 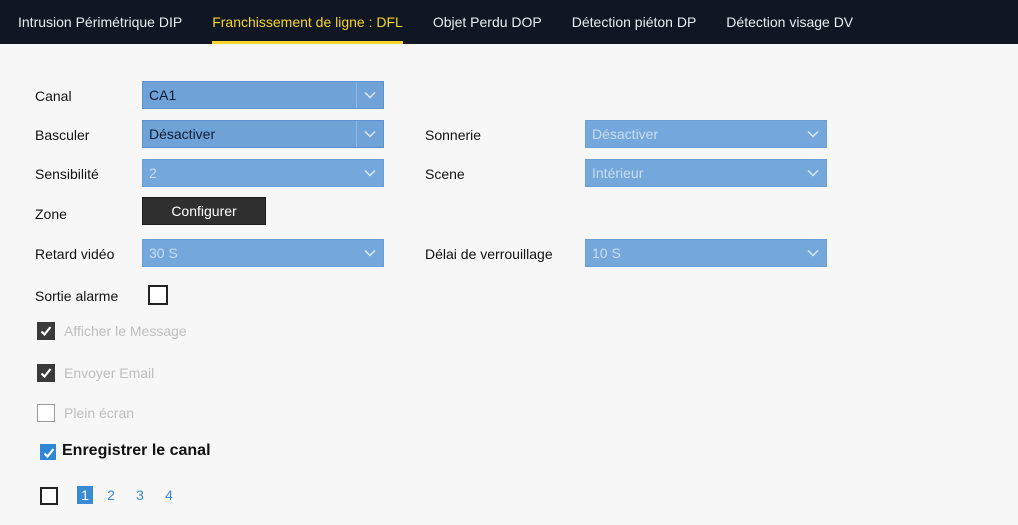 What do you see at coordinates (158, 295) in the screenshot?
I see `sortie-alarme-checkbox` at bounding box center [158, 295].